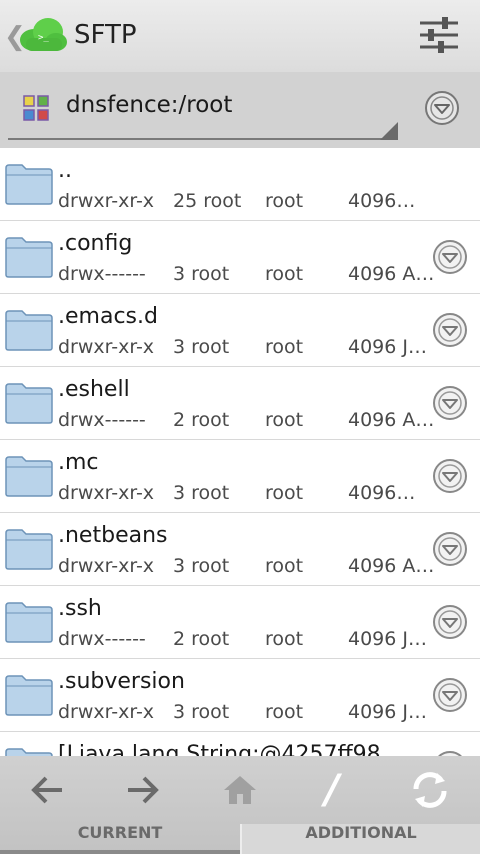 This screenshot has width=480, height=854. What do you see at coordinates (240, 790) in the screenshot?
I see `home-icon` at bounding box center [240, 790].